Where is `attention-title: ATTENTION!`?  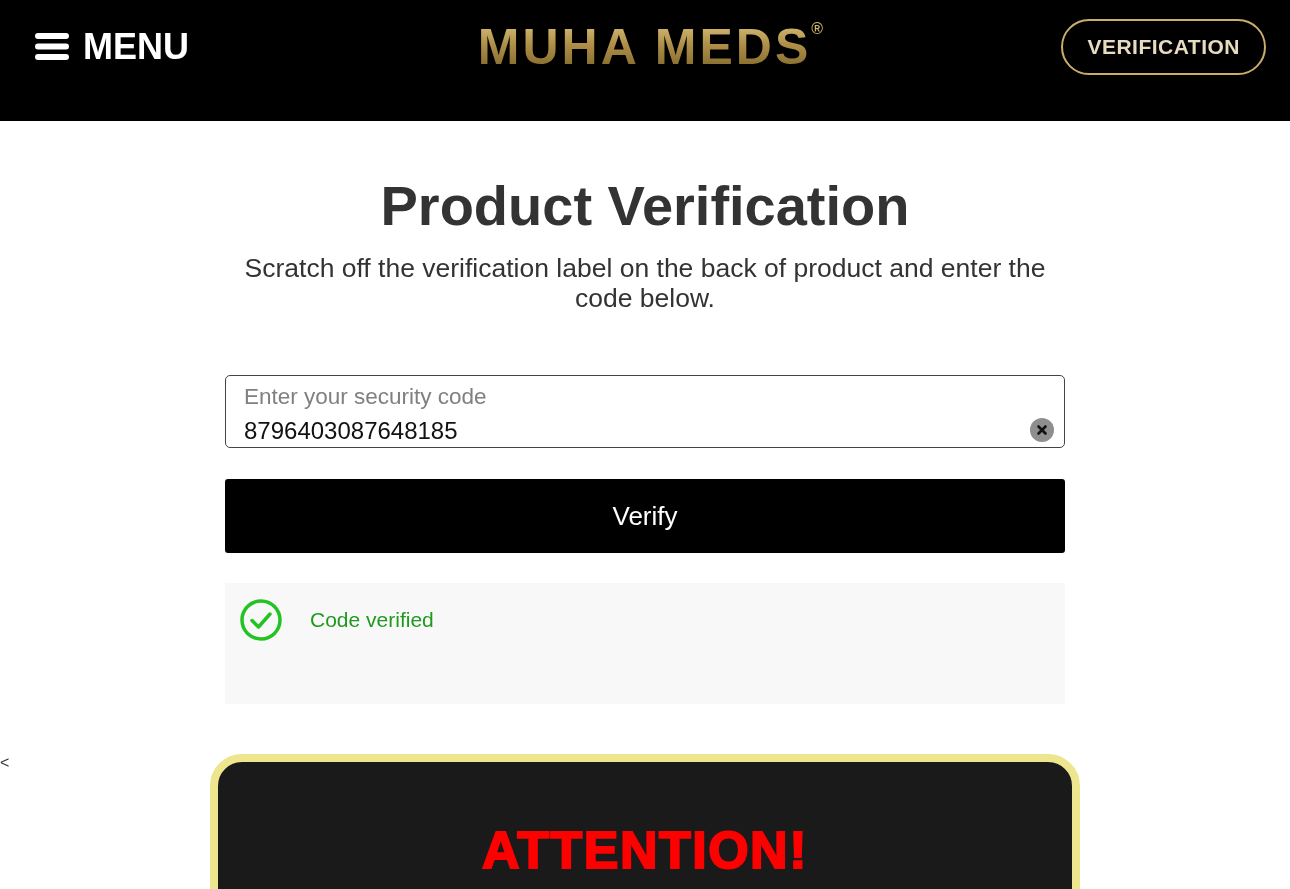
attention-title: ATTENTION! is located at coordinates (645, 850).